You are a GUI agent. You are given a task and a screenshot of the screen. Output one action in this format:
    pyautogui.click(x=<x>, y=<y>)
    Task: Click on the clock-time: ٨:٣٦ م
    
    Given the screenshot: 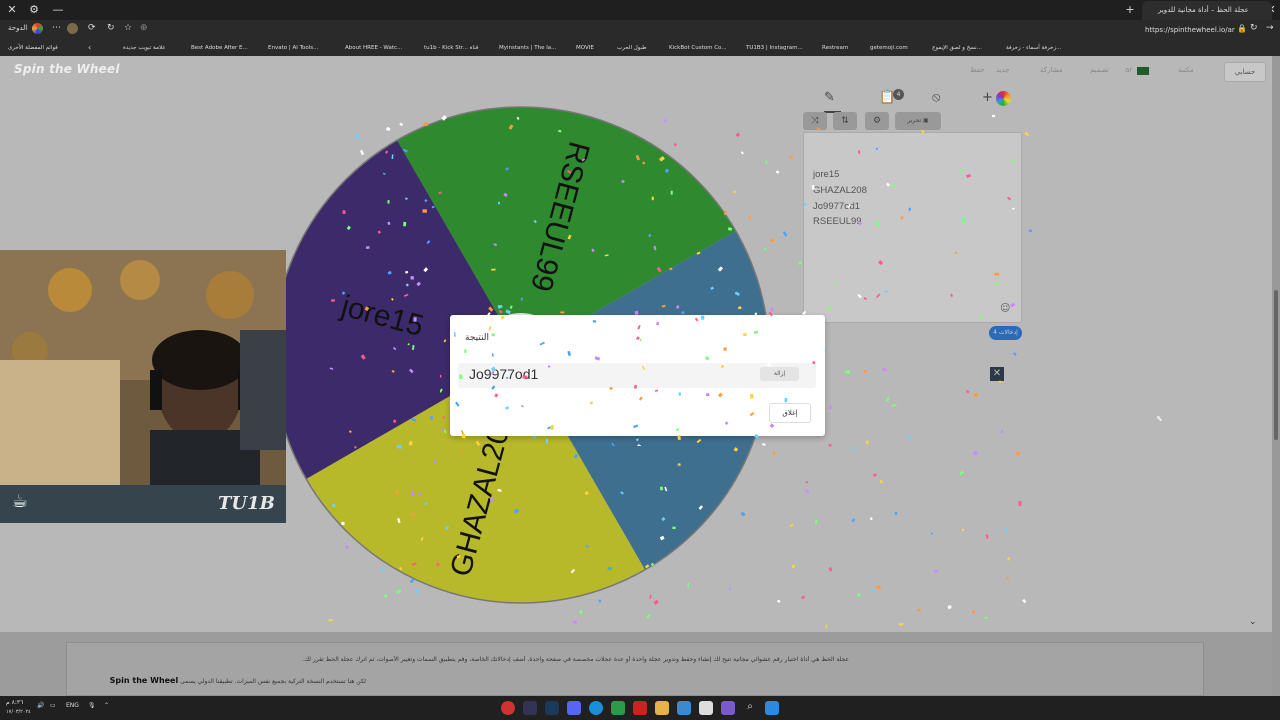 What is the action you would take?
    pyautogui.click(x=14, y=702)
    